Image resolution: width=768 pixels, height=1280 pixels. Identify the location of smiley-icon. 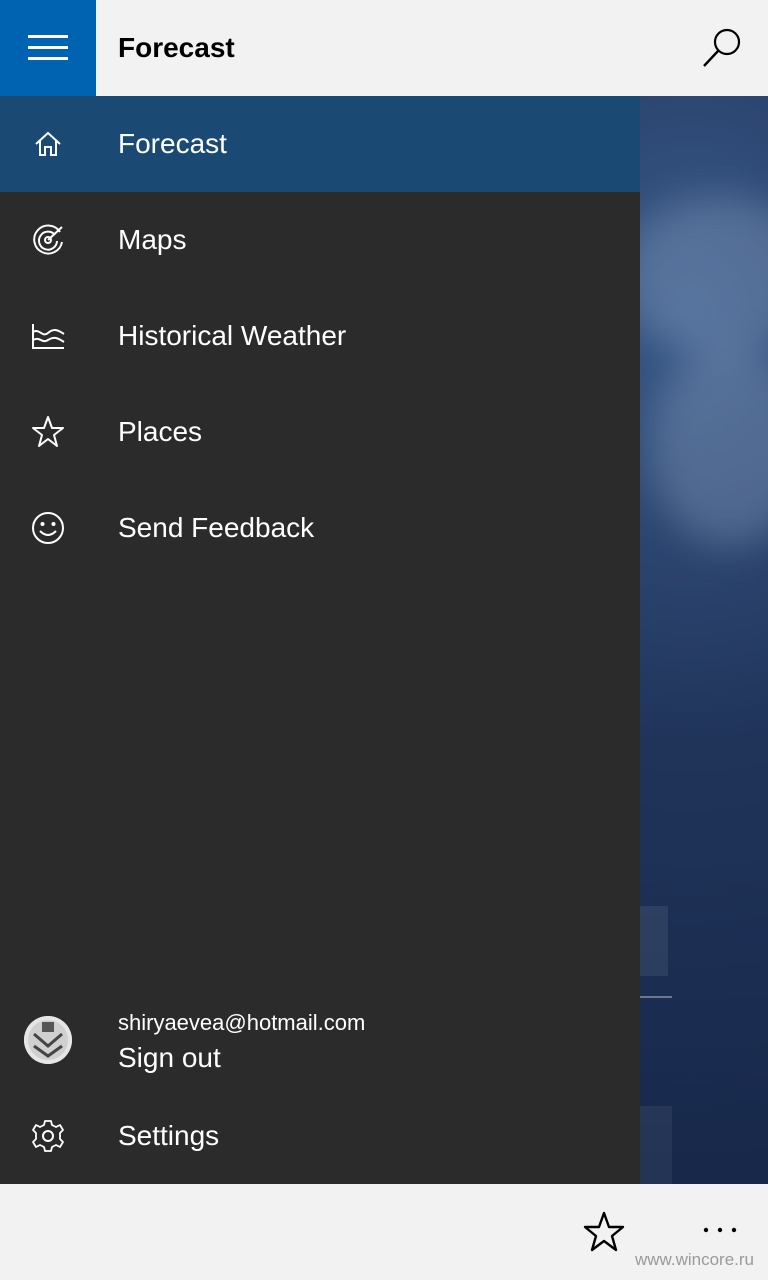
(48, 528).